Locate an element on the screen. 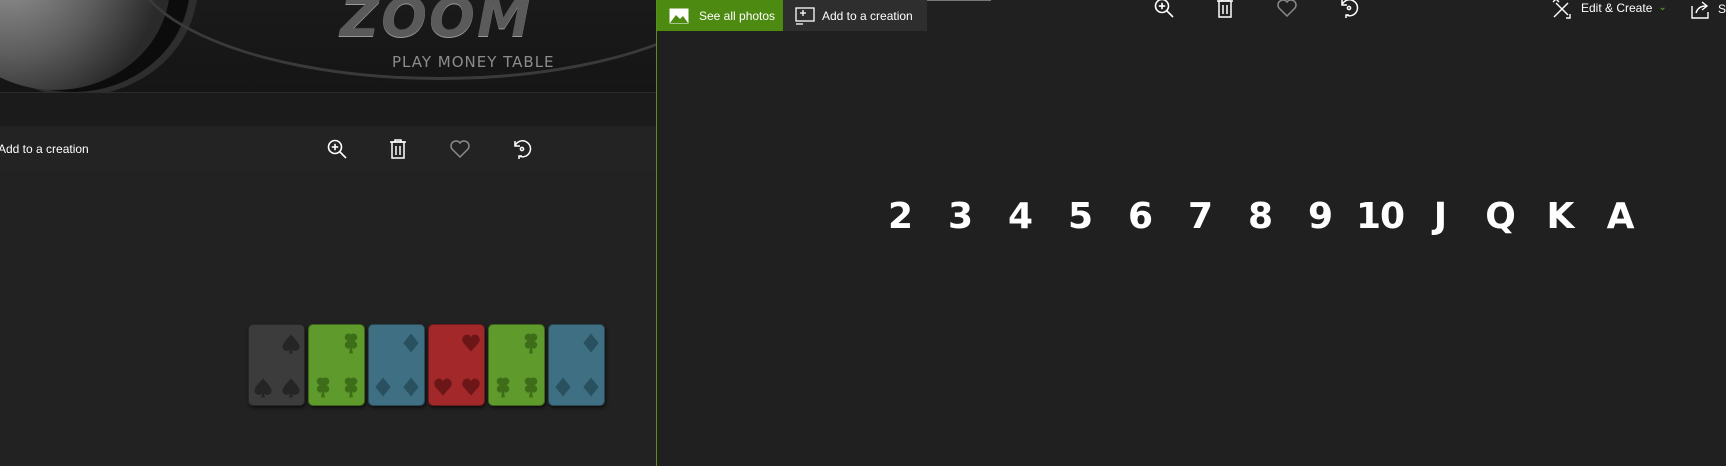 Image resolution: width=1726 pixels, height=466 pixels. see-all-photos-label: See all photos is located at coordinates (737, 15).